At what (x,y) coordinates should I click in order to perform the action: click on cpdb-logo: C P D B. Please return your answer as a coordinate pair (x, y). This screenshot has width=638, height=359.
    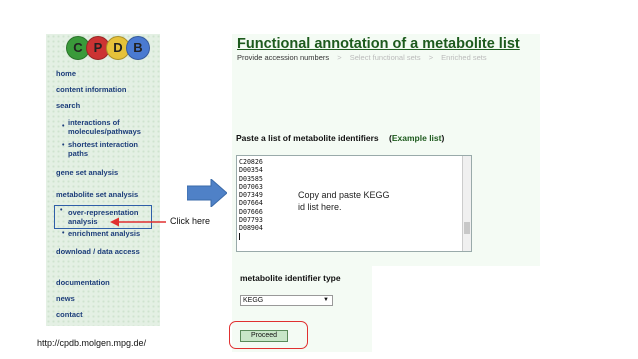
    Looking at the image, I should click on (108, 48).